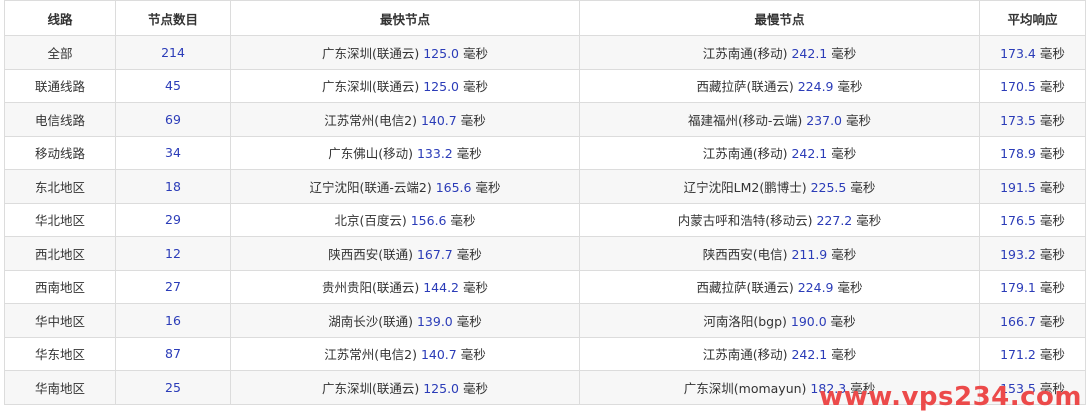 The image size is (1088, 412). What do you see at coordinates (809, 355) in the screenshot?
I see `slowest-ms: 242.1` at bounding box center [809, 355].